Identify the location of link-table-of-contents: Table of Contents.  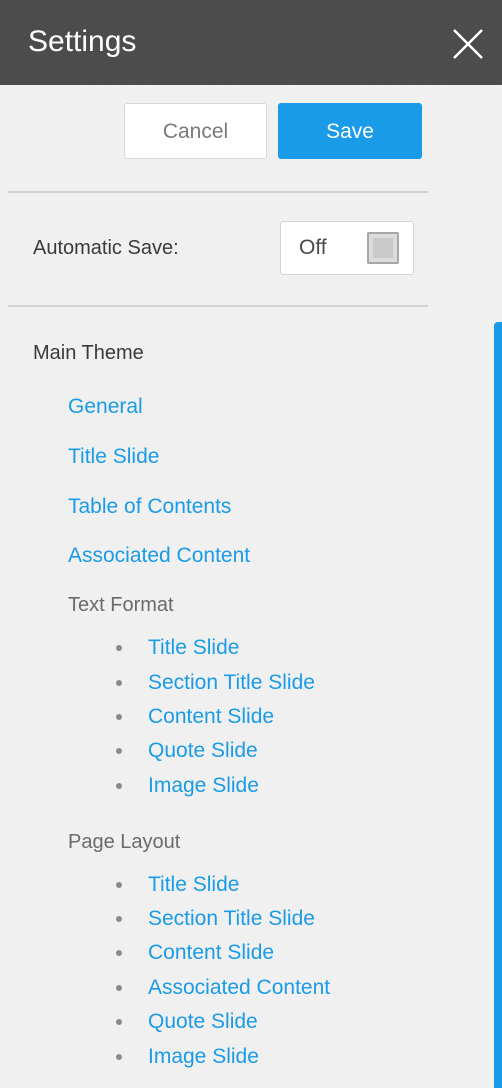
(149, 507).